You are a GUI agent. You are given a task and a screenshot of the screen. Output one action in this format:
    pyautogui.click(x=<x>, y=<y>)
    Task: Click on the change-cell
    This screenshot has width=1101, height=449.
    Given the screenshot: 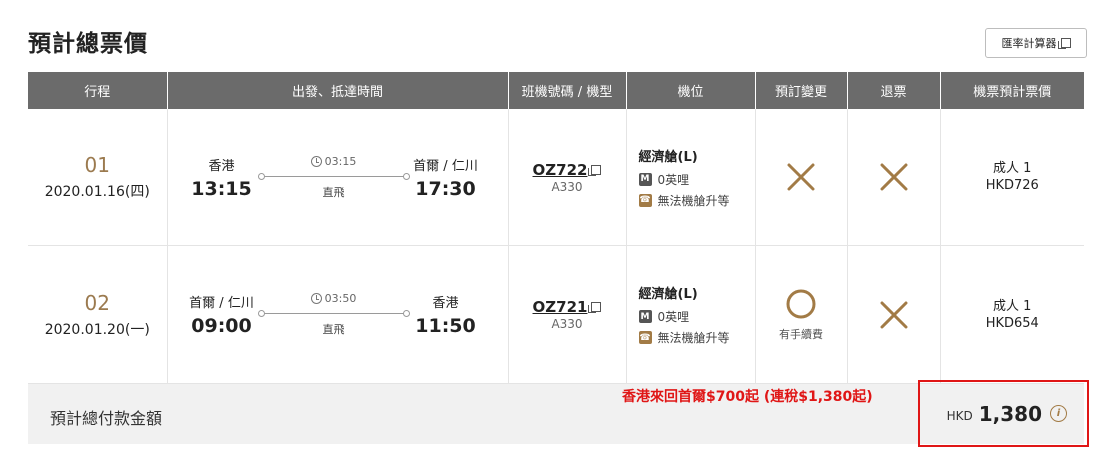 What is the action you would take?
    pyautogui.click(x=801, y=177)
    